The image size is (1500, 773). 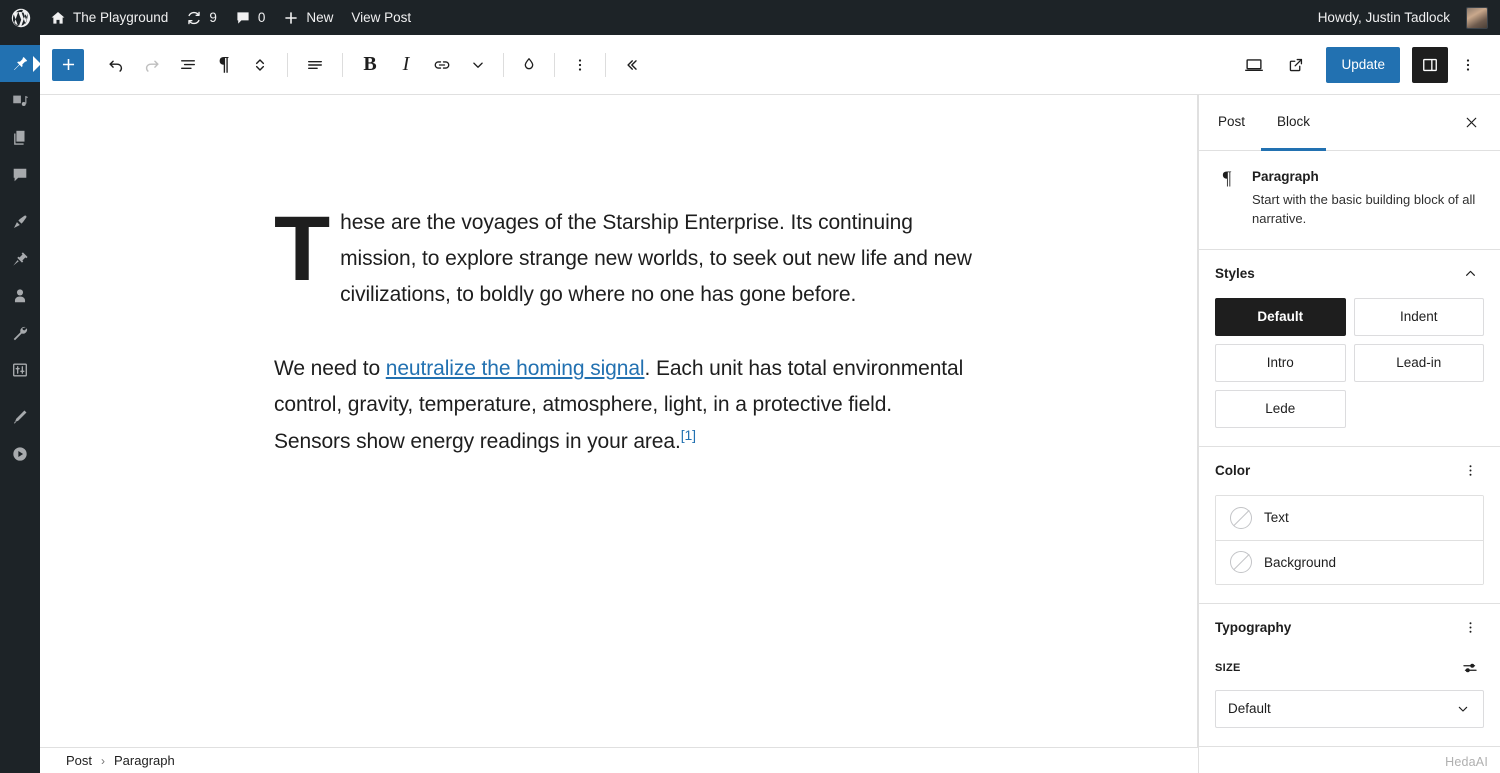 What do you see at coordinates (1254, 65) in the screenshot?
I see `preview-button` at bounding box center [1254, 65].